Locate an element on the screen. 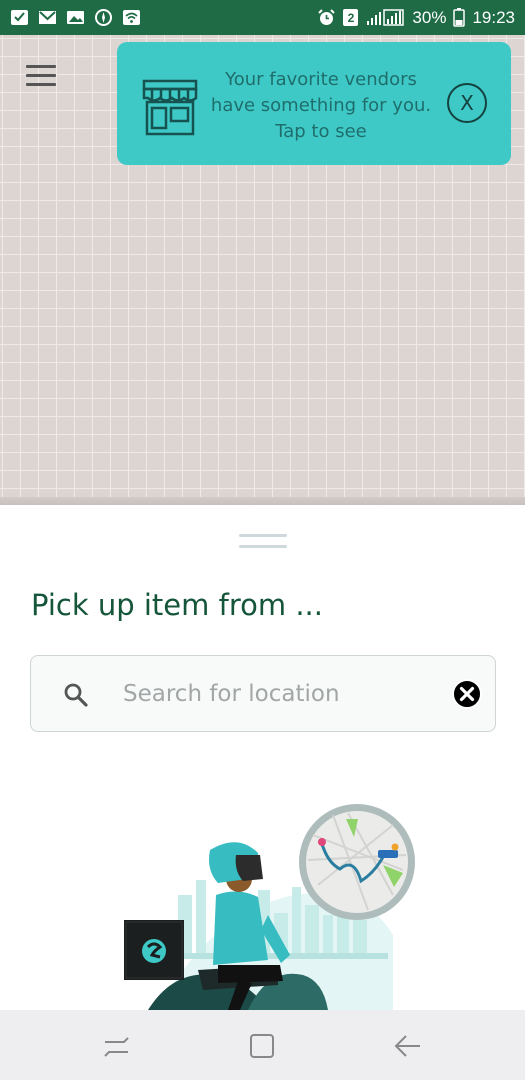  battery-icon is located at coordinates (459, 17).